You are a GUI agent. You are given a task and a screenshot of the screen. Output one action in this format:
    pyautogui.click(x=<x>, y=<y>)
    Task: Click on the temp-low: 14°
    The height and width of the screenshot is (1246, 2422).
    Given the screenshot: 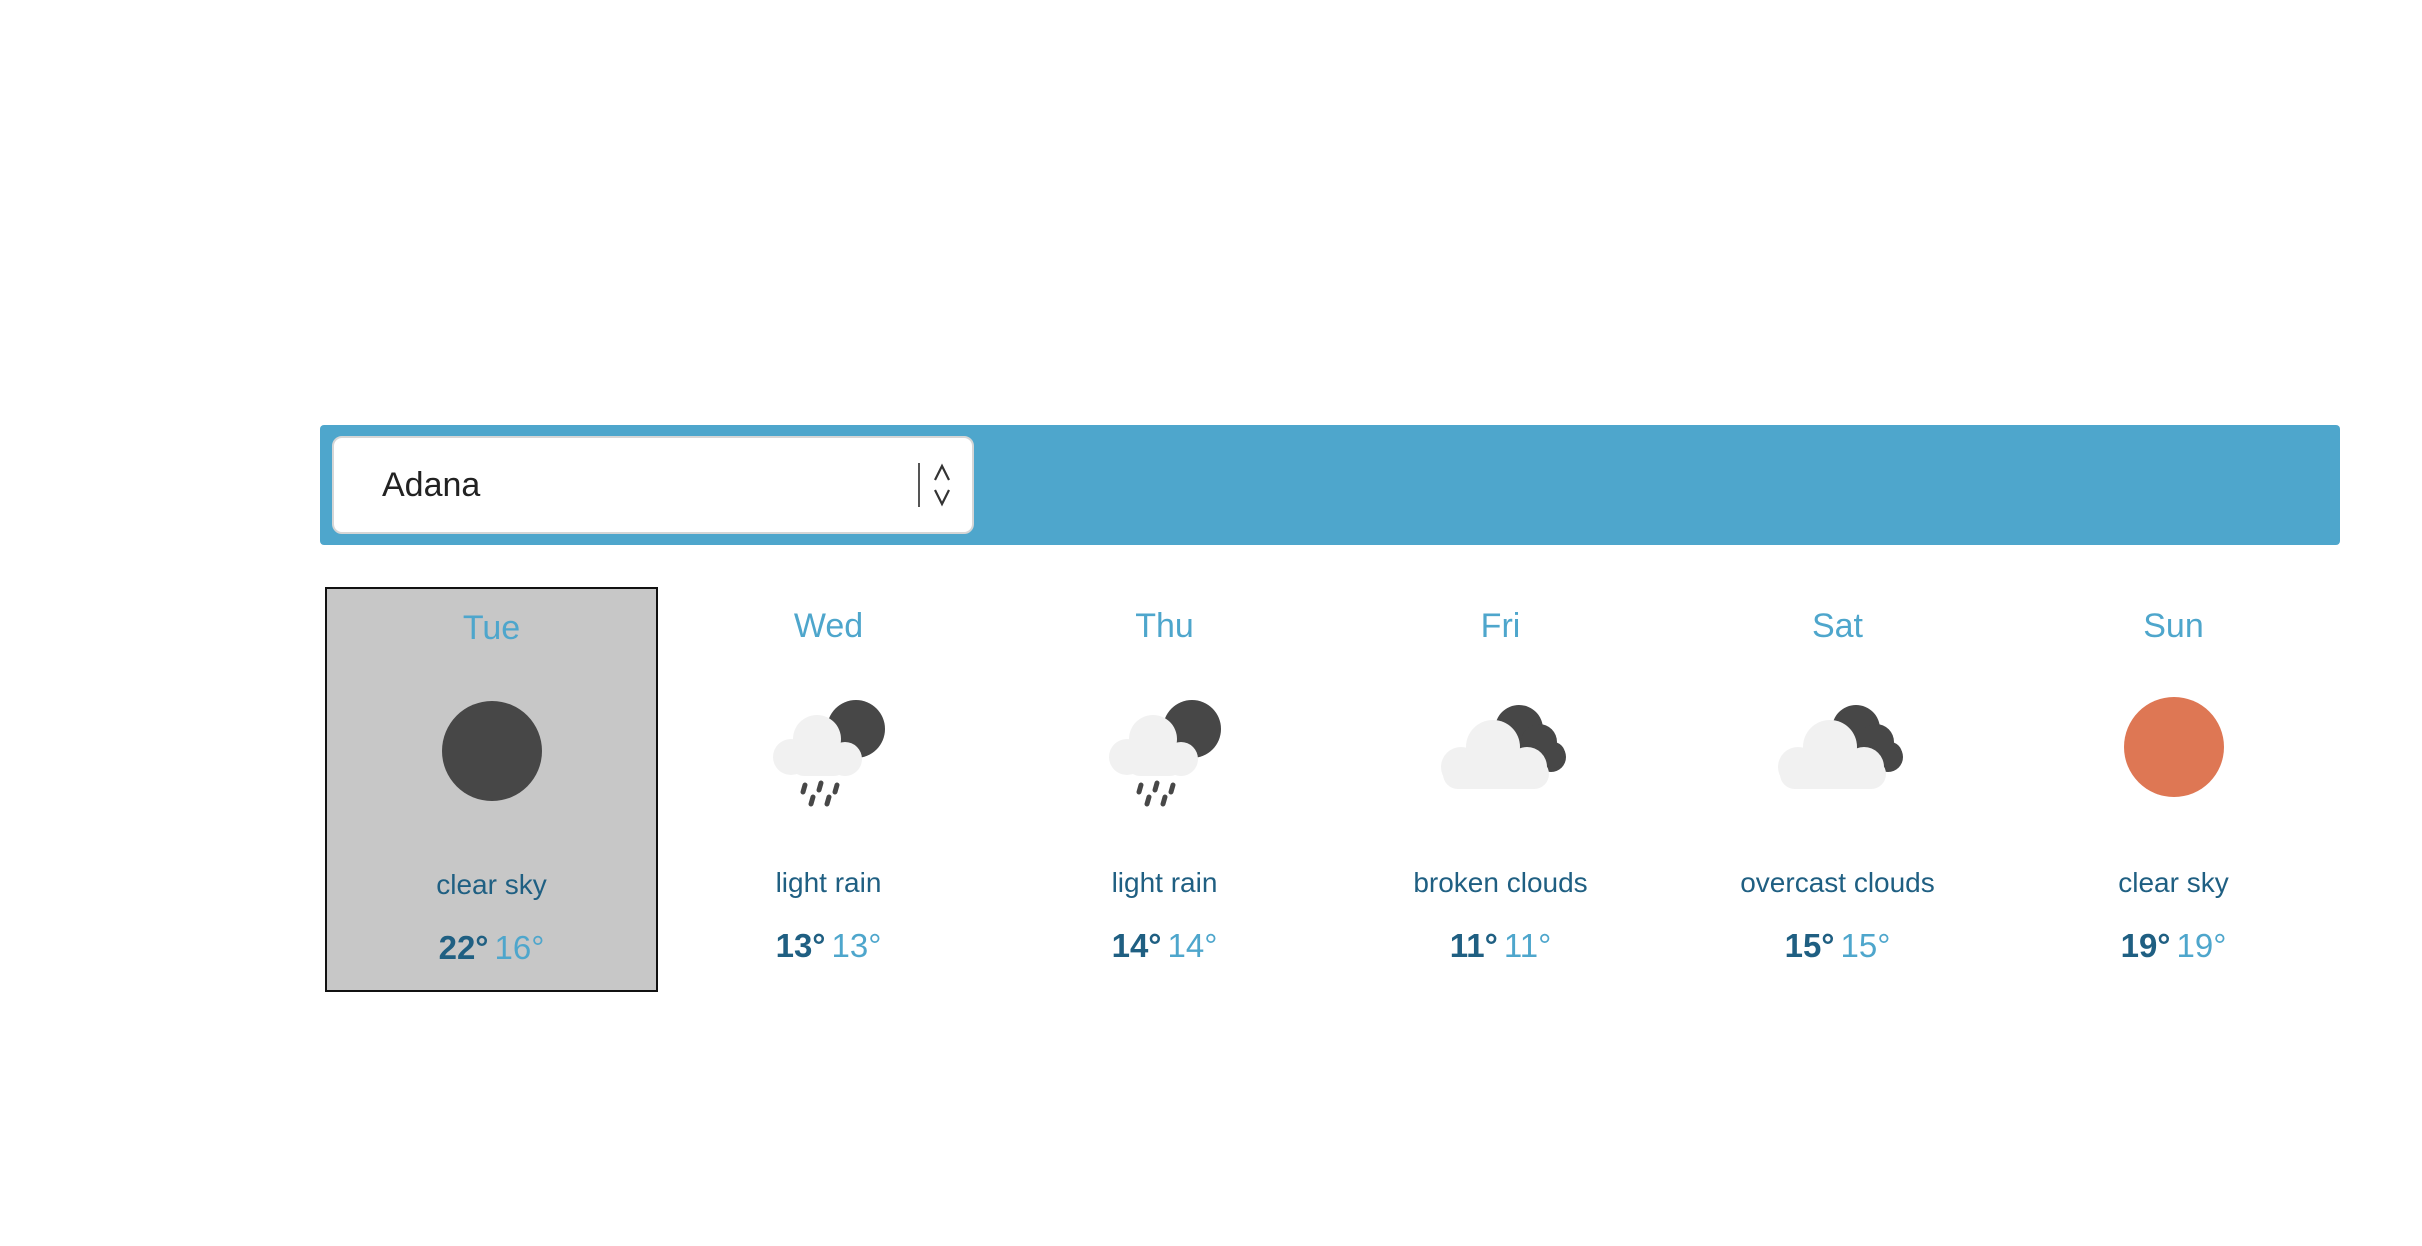 What is the action you would take?
    pyautogui.click(x=1192, y=945)
    